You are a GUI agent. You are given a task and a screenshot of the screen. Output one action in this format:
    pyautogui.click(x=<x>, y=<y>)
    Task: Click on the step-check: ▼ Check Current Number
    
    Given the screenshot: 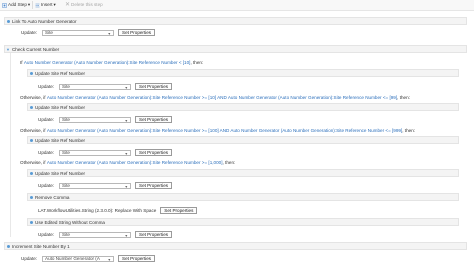 What is the action you would take?
    pyautogui.click(x=235, y=49)
    